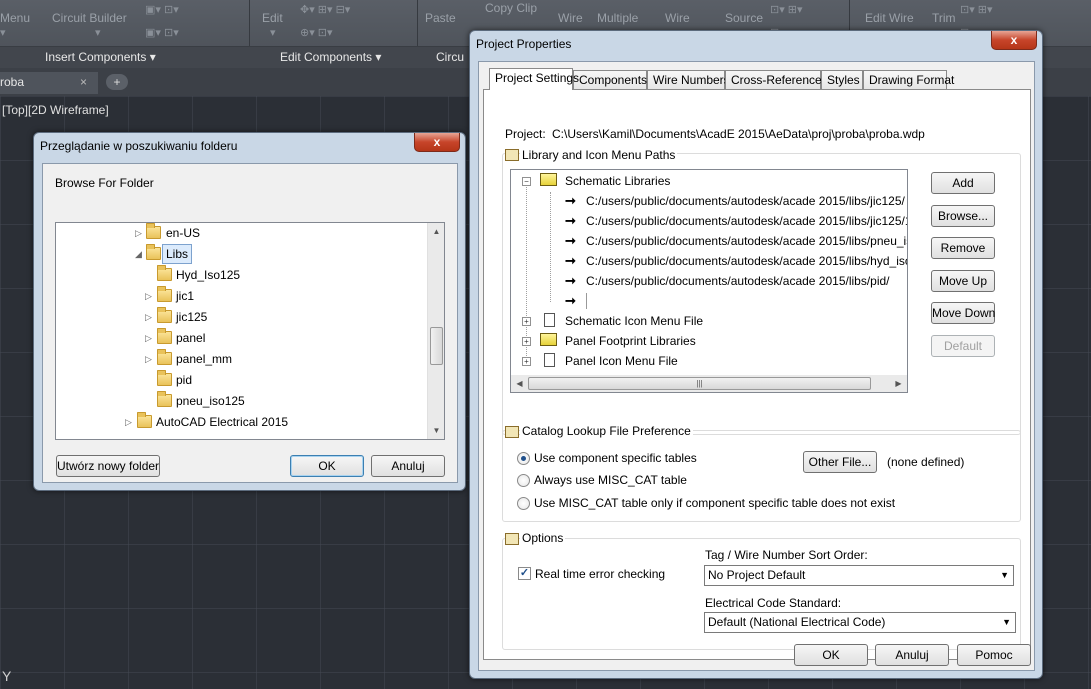 The width and height of the screenshot is (1091, 689). Describe the element at coordinates (325, 9) in the screenshot. I see `tool-icon: ✥▾ ⊞▾ ⊟▾` at that location.